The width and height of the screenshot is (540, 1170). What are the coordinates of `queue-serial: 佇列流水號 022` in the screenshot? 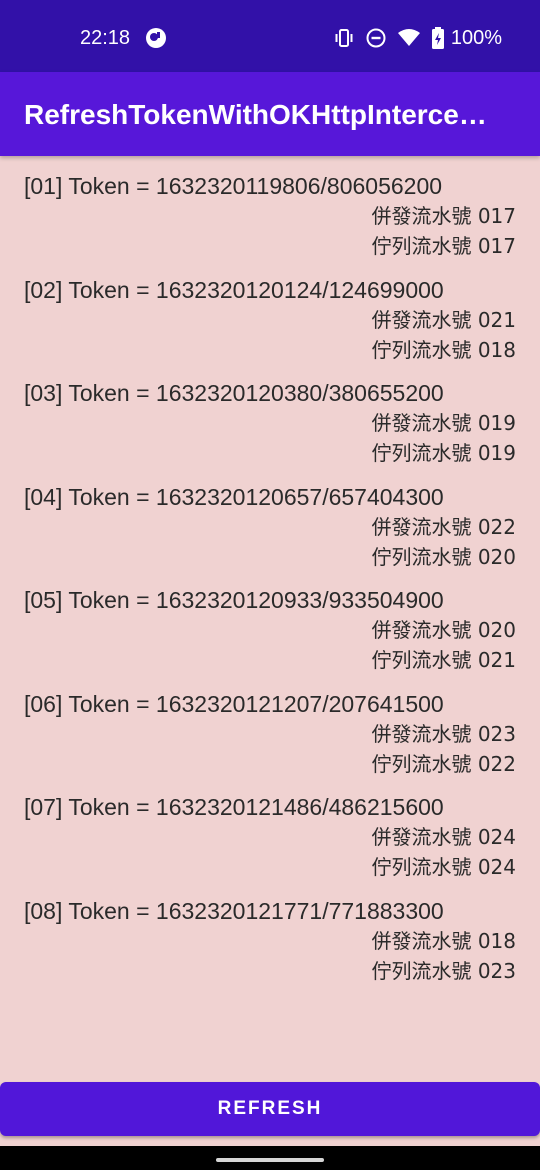 It's located at (443, 763).